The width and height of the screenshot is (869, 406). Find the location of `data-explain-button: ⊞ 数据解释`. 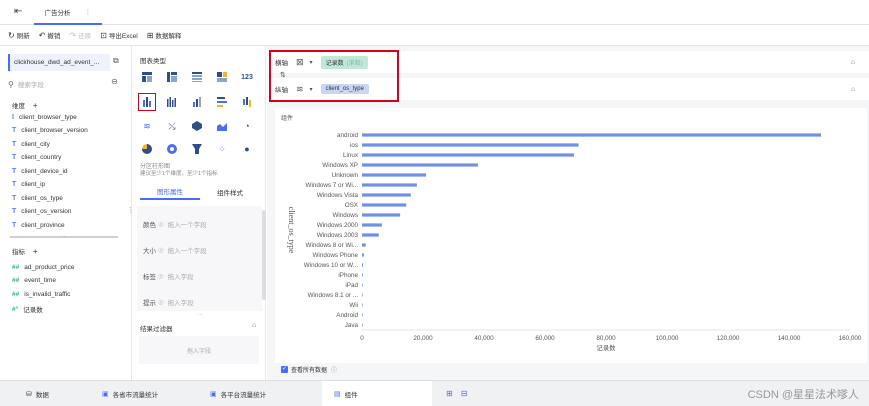

data-explain-button: ⊞ 数据解释 is located at coordinates (164, 35).